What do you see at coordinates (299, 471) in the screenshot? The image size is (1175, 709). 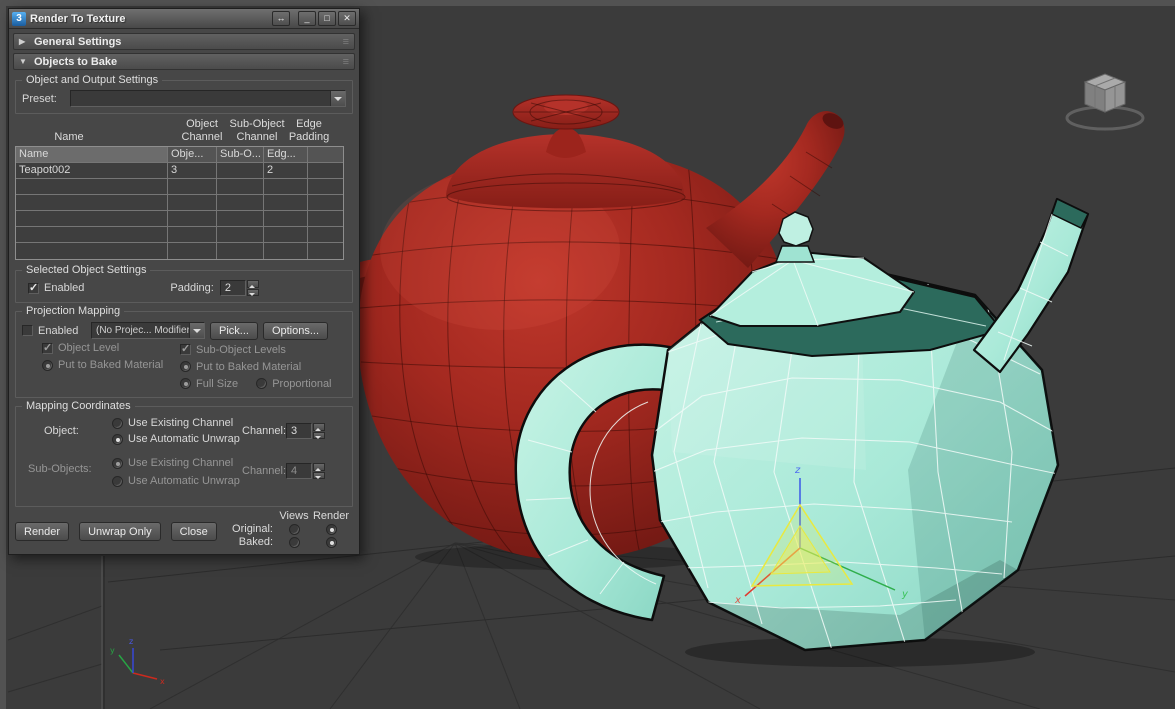 I see `sub-channel-value: 4` at bounding box center [299, 471].